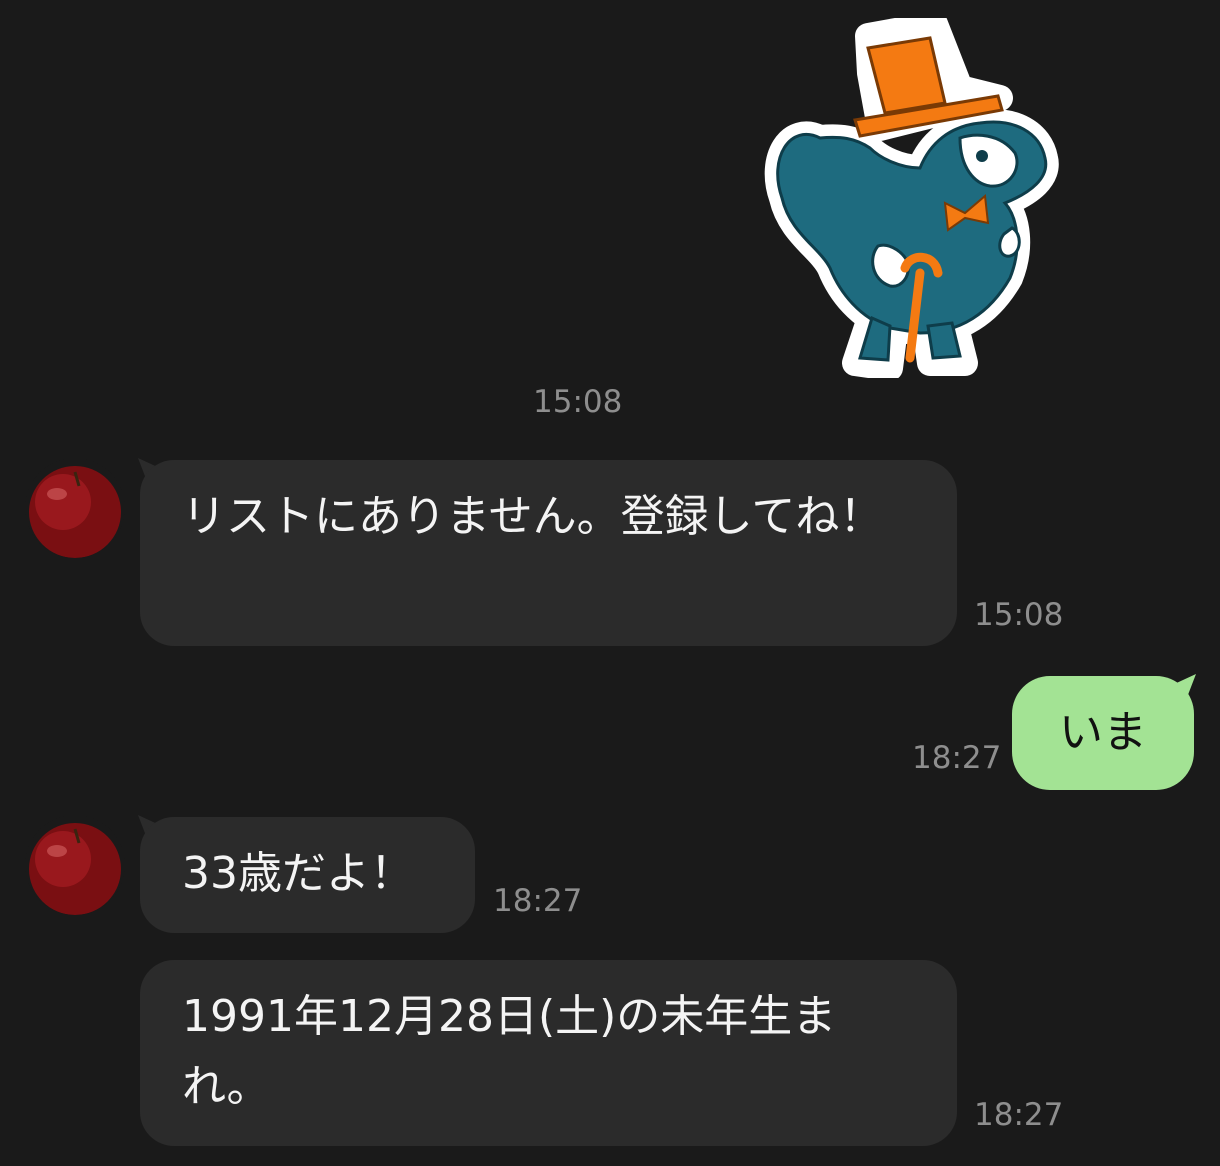 This screenshot has height=1166, width=1220. I want to click on dodo-bird-icon, so click(911, 196).